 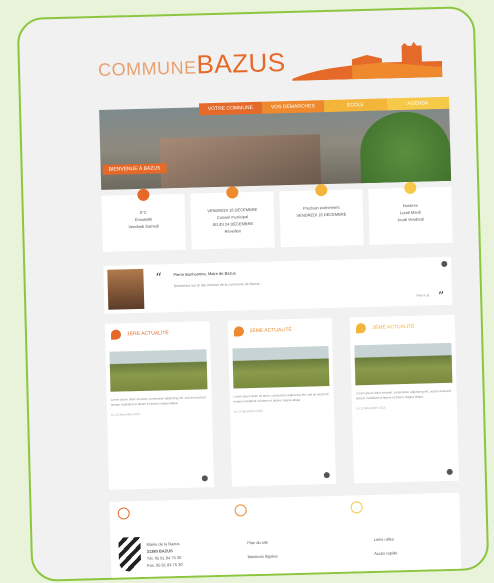 I want to click on footer-link: Liens utiles, so click(x=385, y=539).